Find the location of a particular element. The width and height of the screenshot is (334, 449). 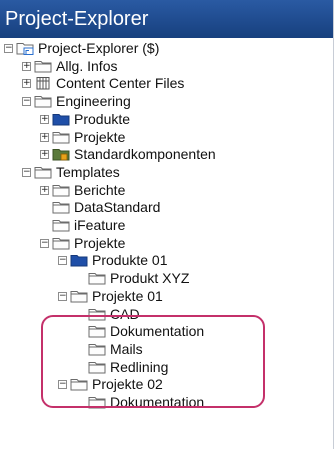

tree-node: DataStandard is located at coordinates (186, 207).